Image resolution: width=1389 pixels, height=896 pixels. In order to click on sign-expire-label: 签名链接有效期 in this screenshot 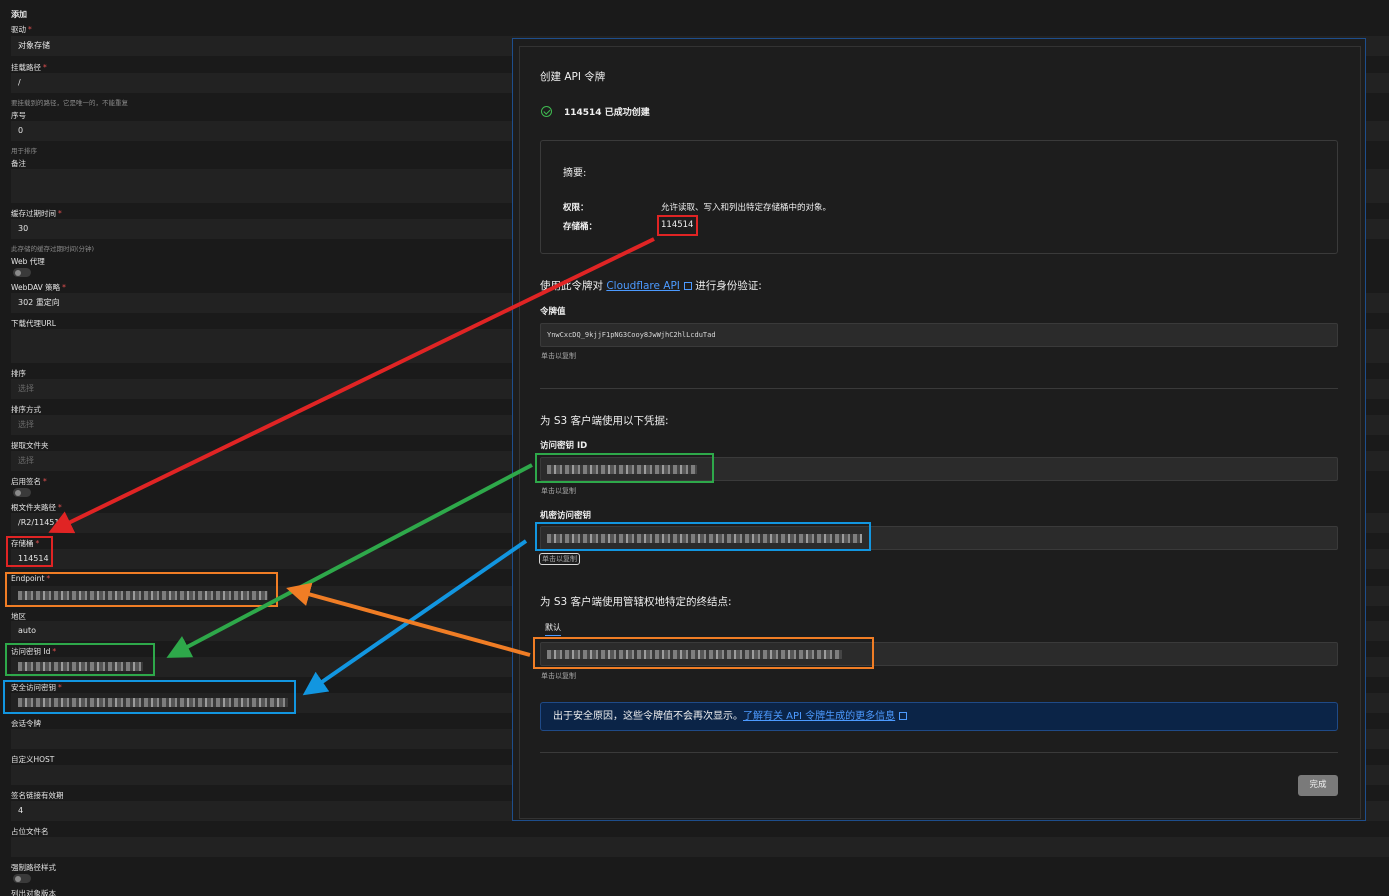, I will do `click(37, 795)`.